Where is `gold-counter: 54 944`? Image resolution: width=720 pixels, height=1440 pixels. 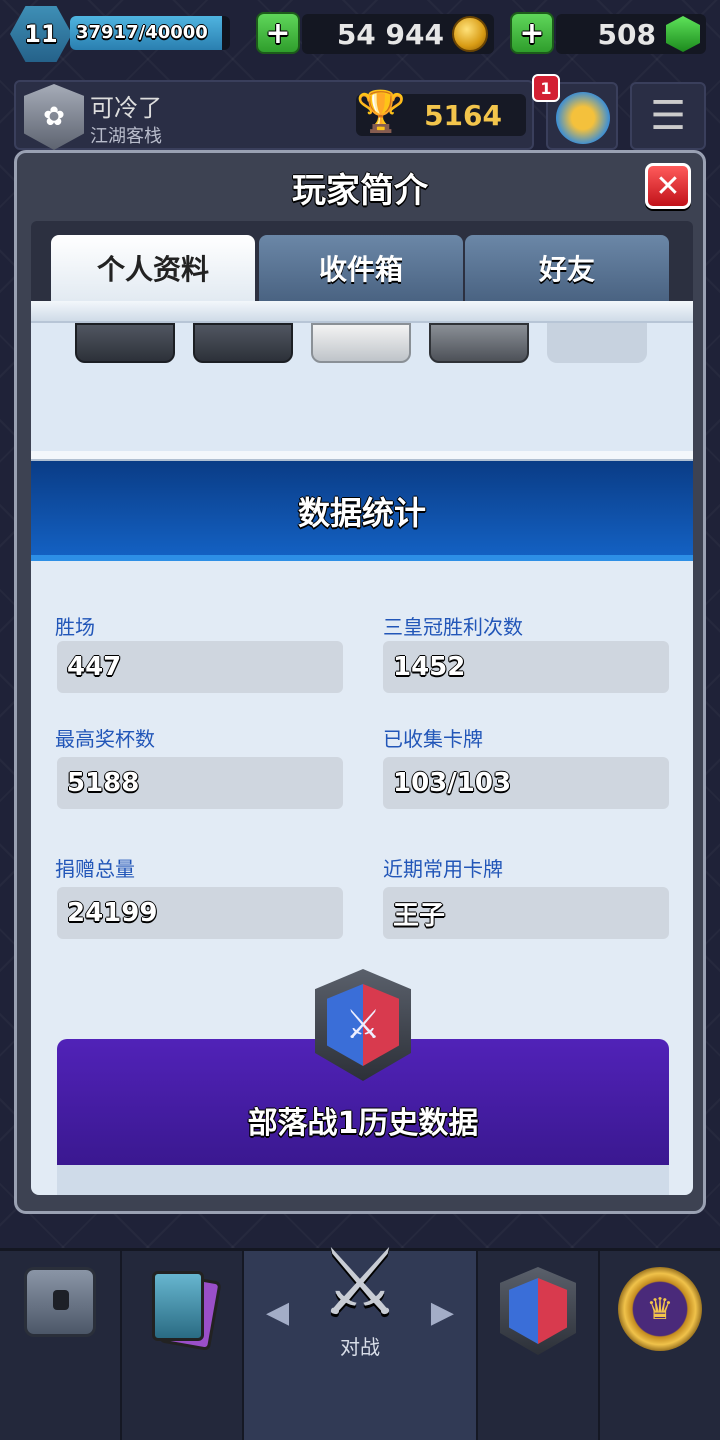 gold-counter: 54 944 is located at coordinates (398, 34).